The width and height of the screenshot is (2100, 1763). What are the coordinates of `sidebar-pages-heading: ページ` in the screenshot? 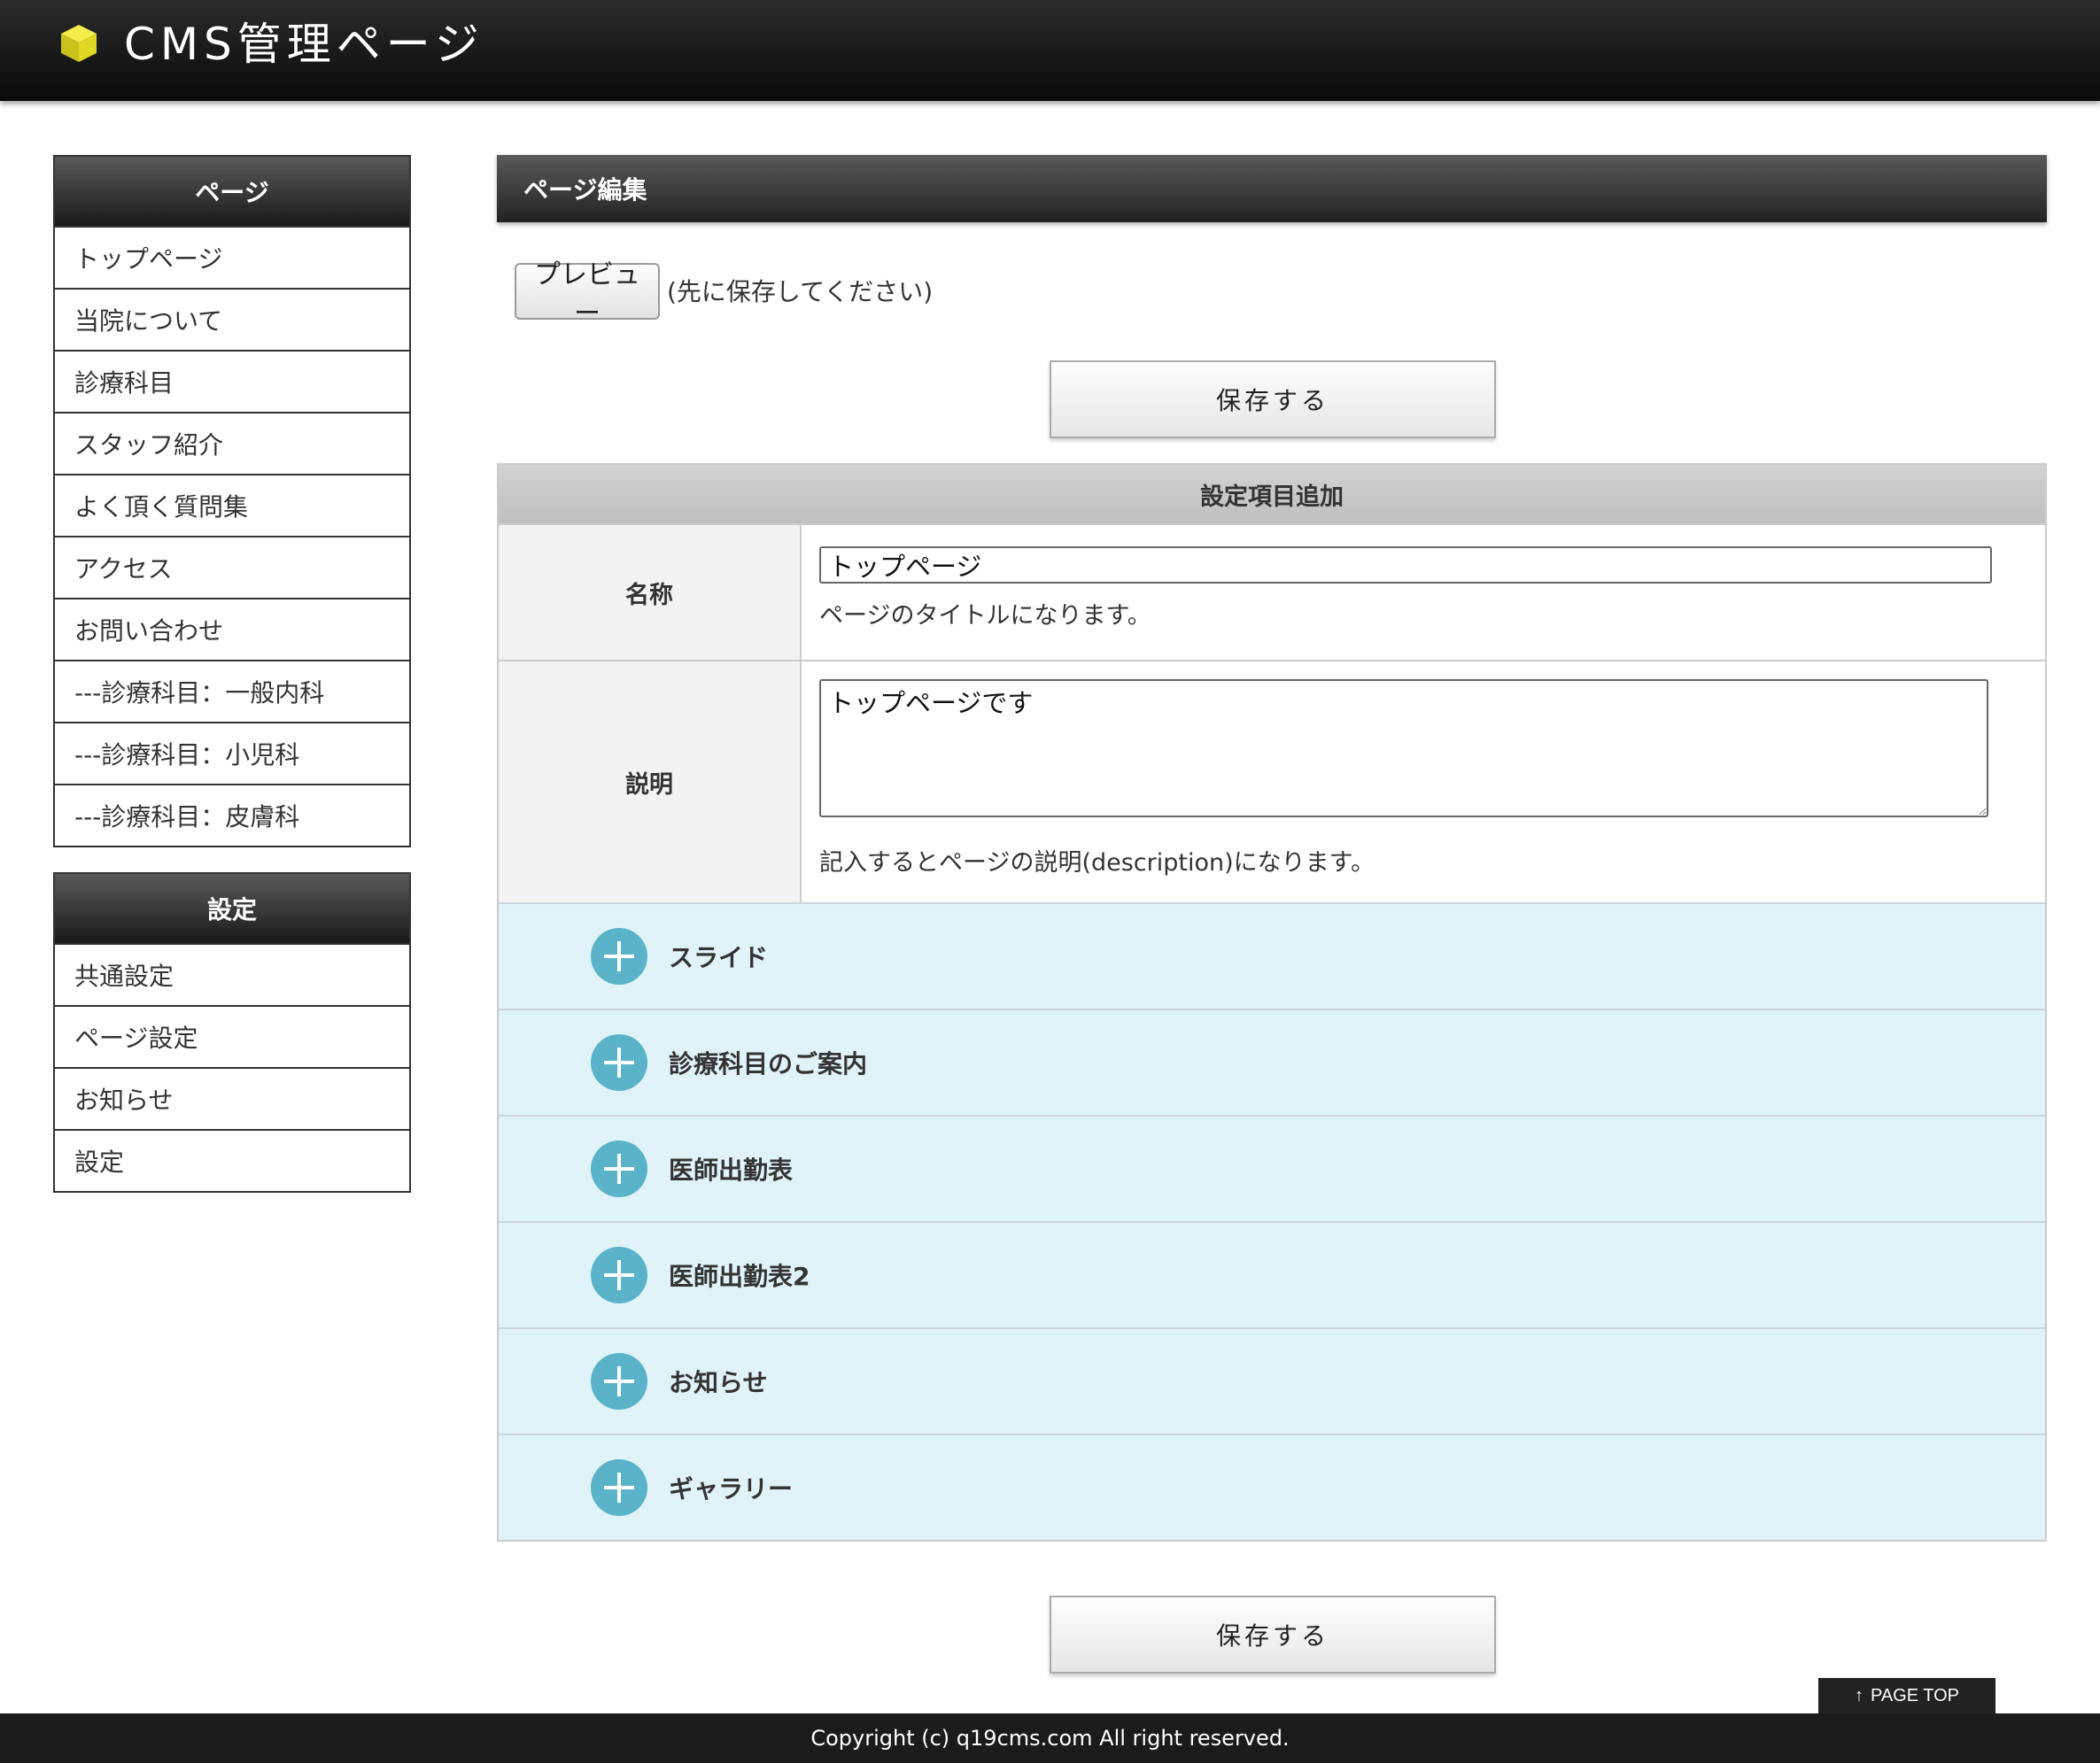 It's located at (232, 191).